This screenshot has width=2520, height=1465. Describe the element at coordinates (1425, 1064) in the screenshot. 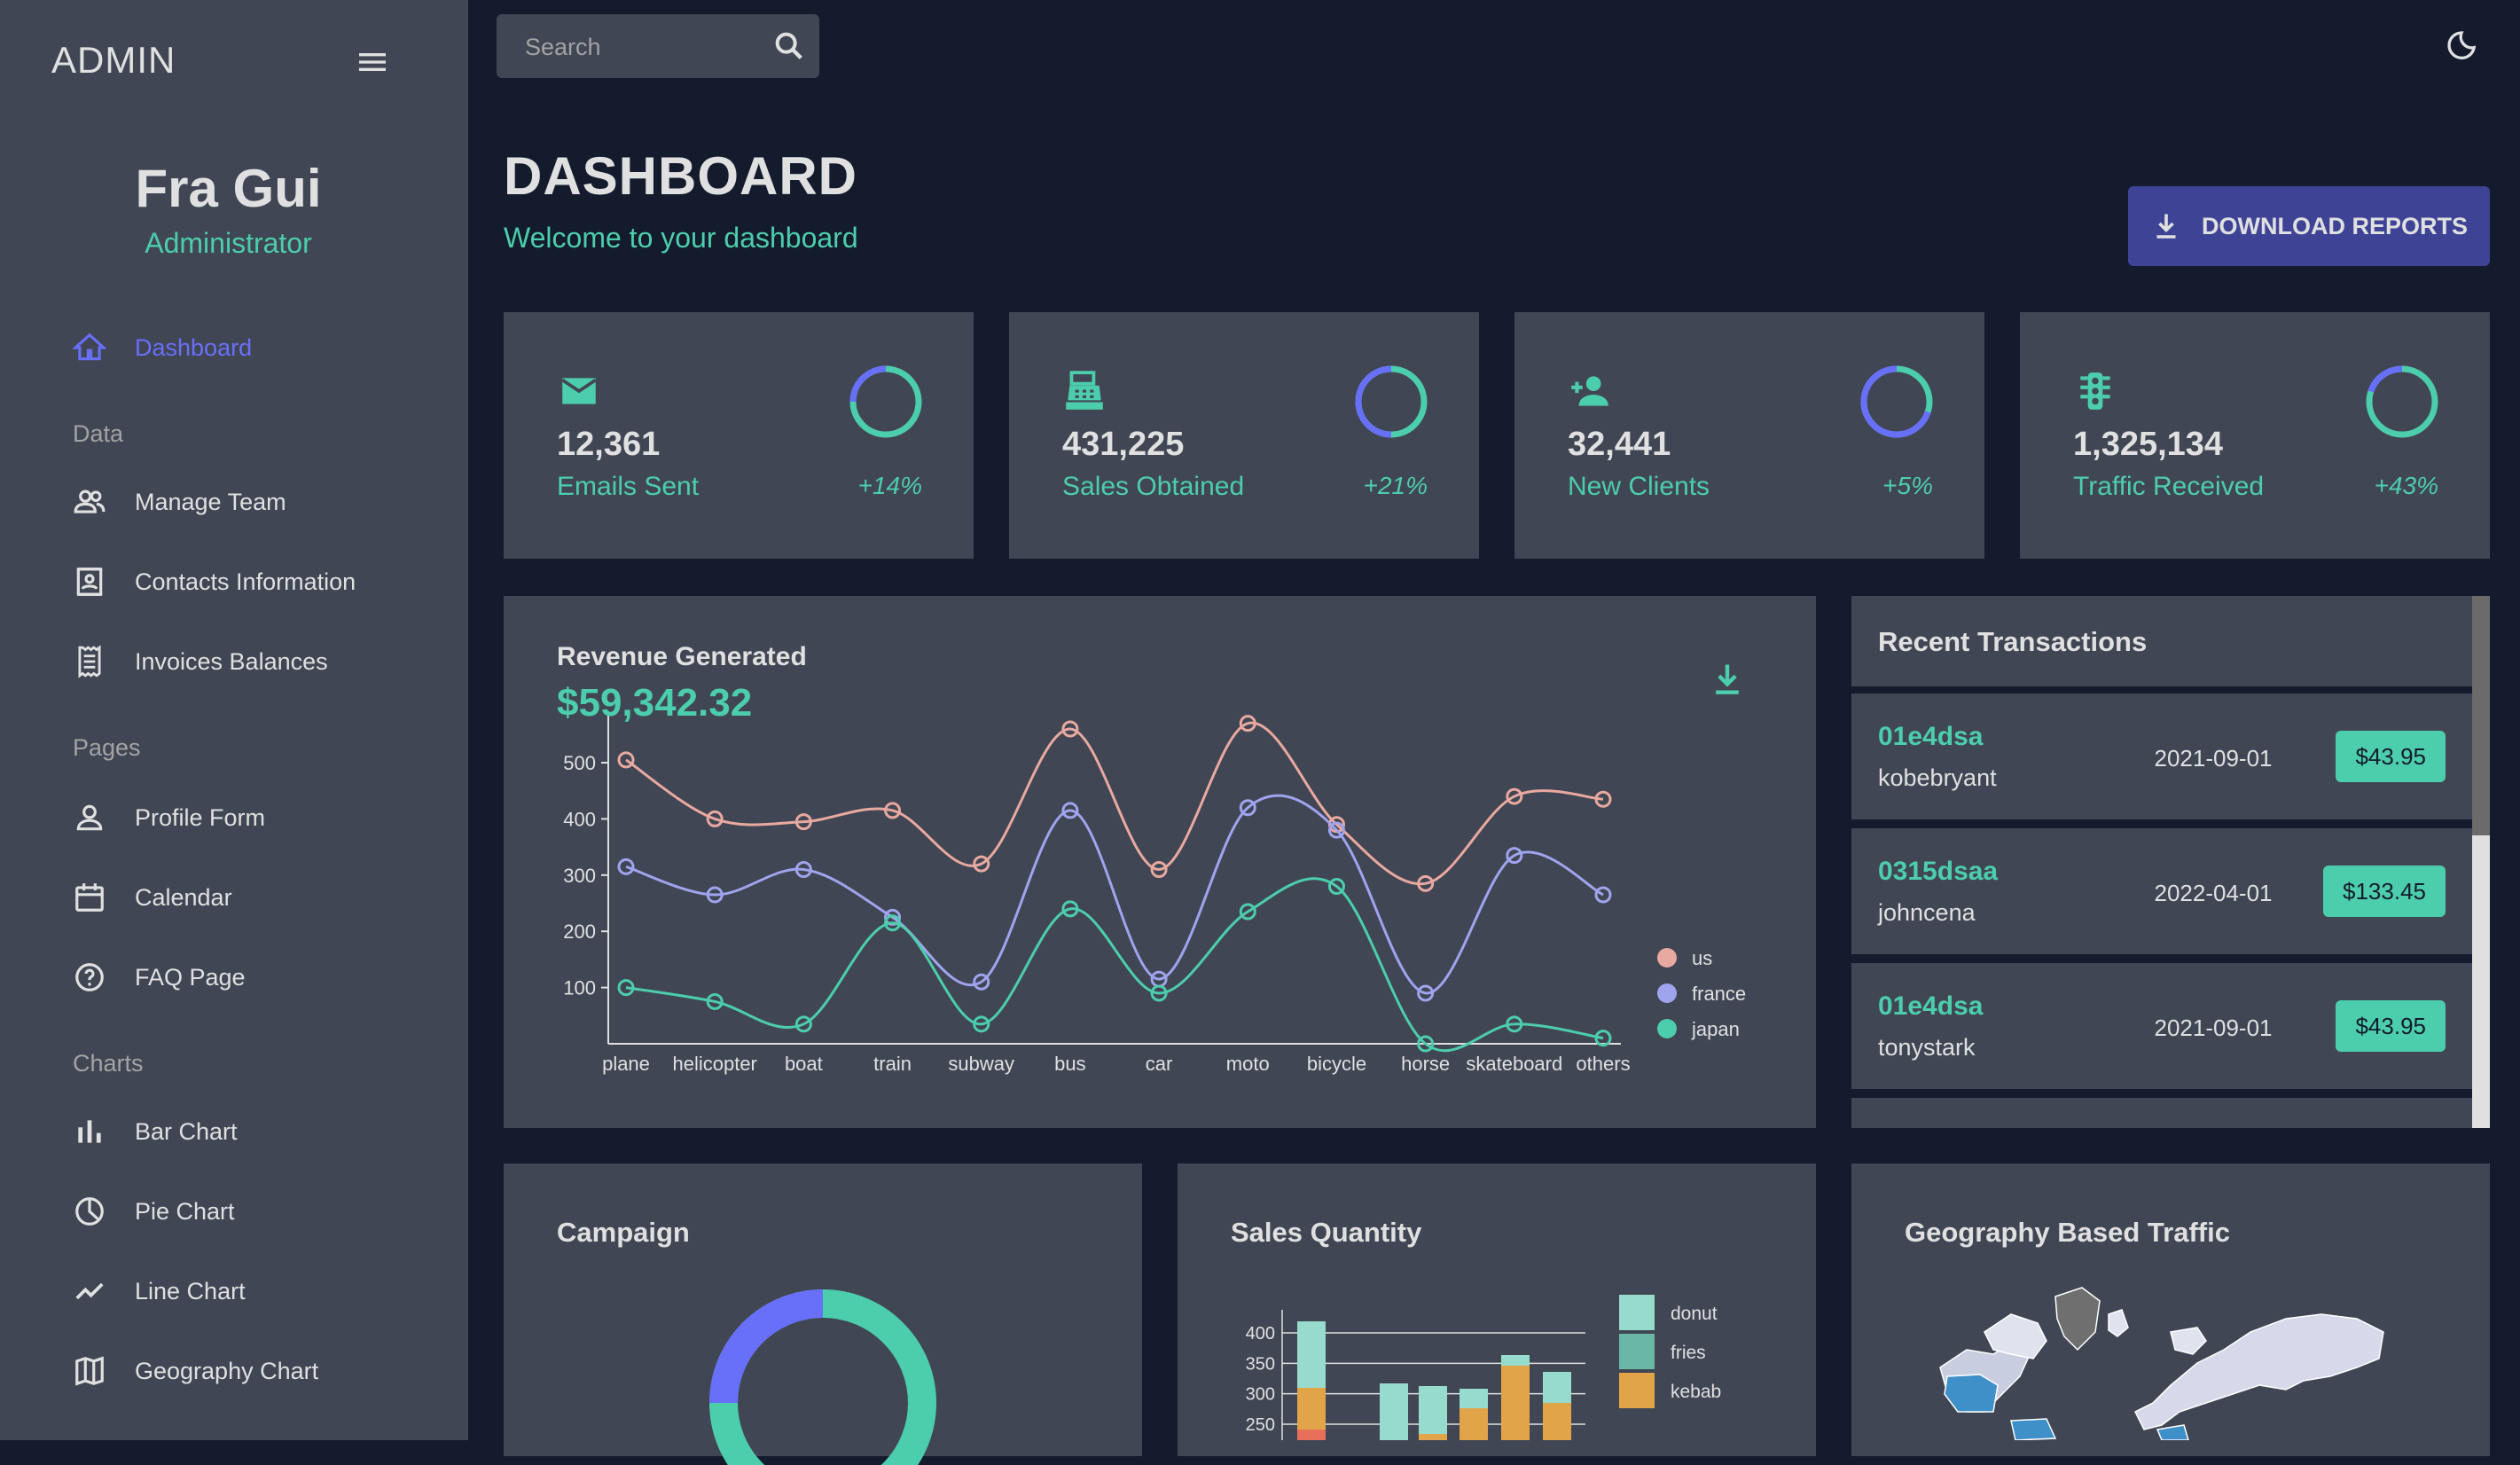

I see `x-tick-label: horse` at that location.